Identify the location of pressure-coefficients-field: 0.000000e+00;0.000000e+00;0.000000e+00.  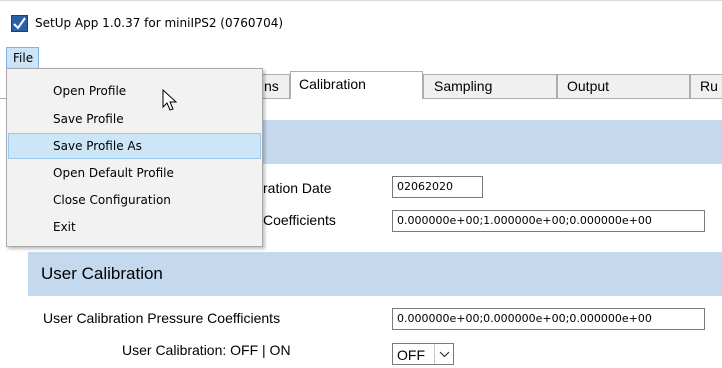
(548, 319).